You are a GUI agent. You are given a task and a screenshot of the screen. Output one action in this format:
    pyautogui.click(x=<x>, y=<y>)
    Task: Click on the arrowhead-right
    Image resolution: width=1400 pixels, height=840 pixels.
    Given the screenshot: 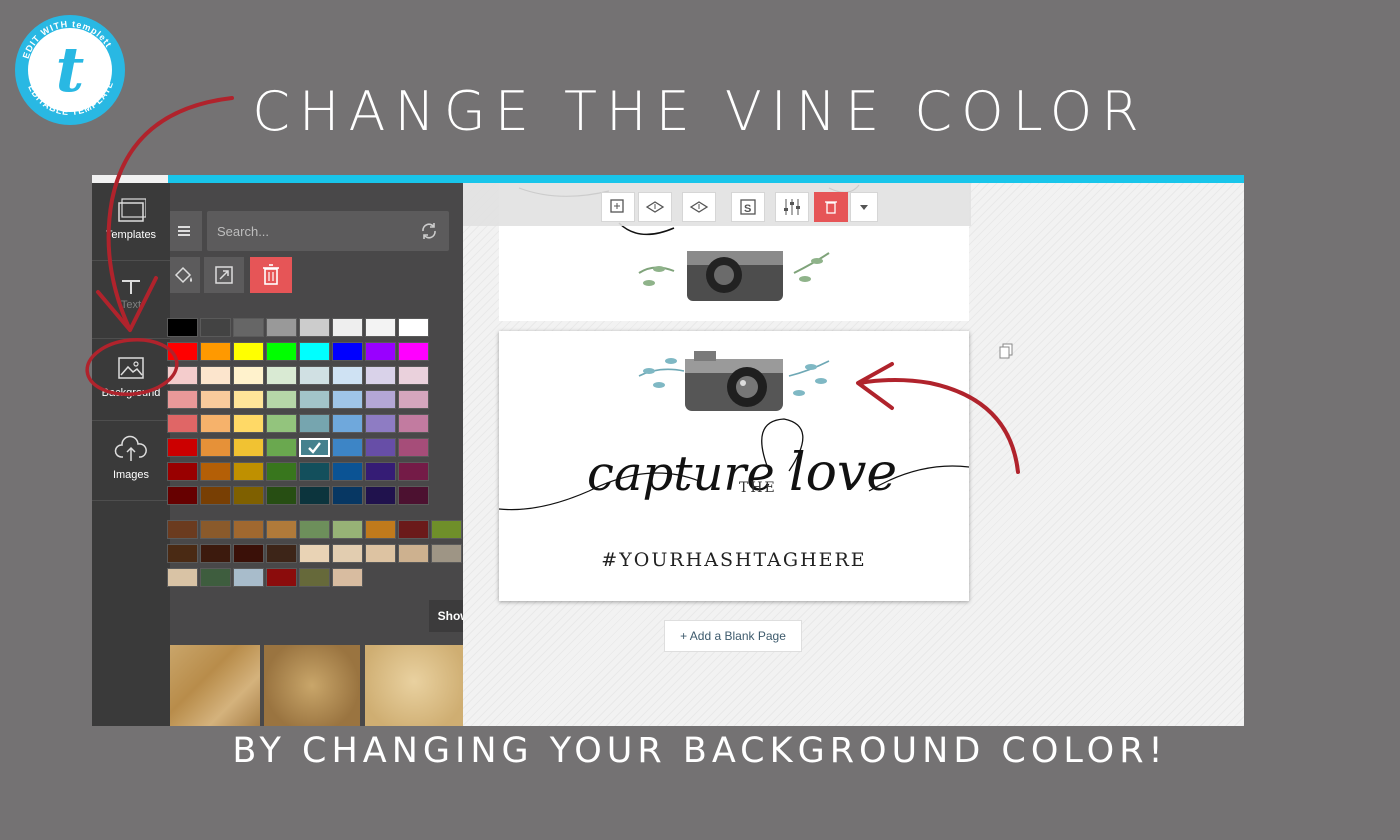 What is the action you would take?
    pyautogui.click(x=875, y=386)
    